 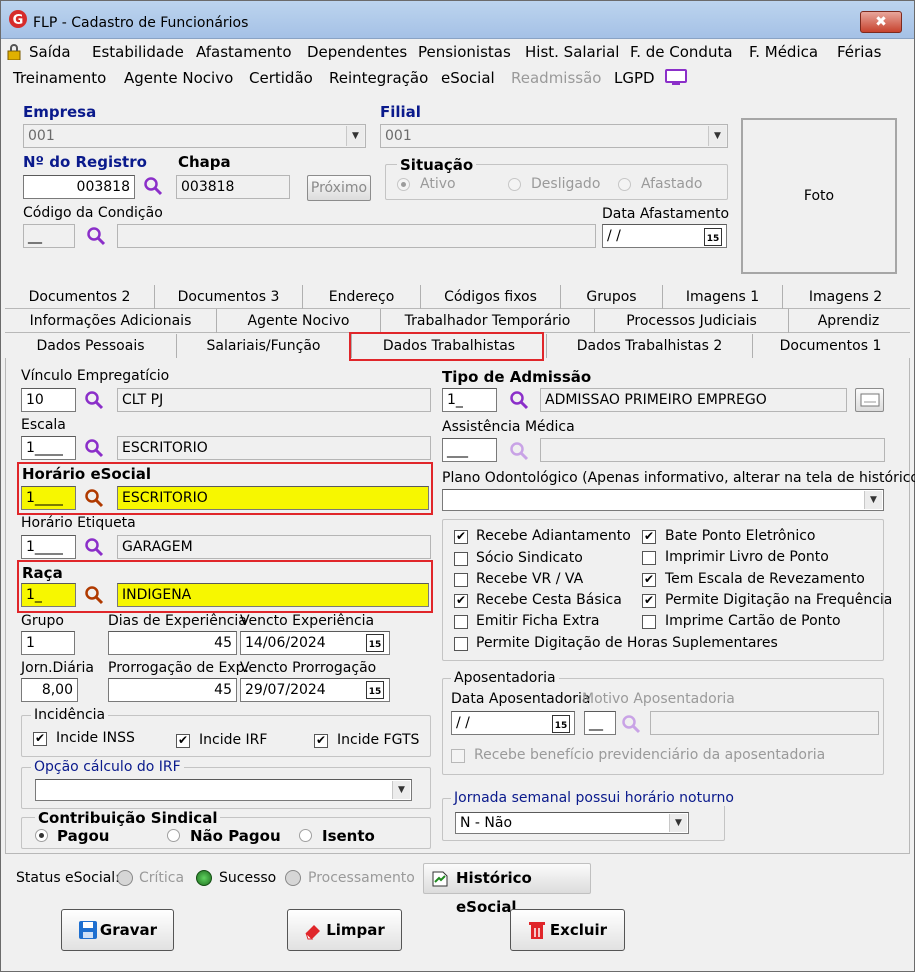 I want to click on tab-documentos-3: Documentos 3, so click(x=229, y=297).